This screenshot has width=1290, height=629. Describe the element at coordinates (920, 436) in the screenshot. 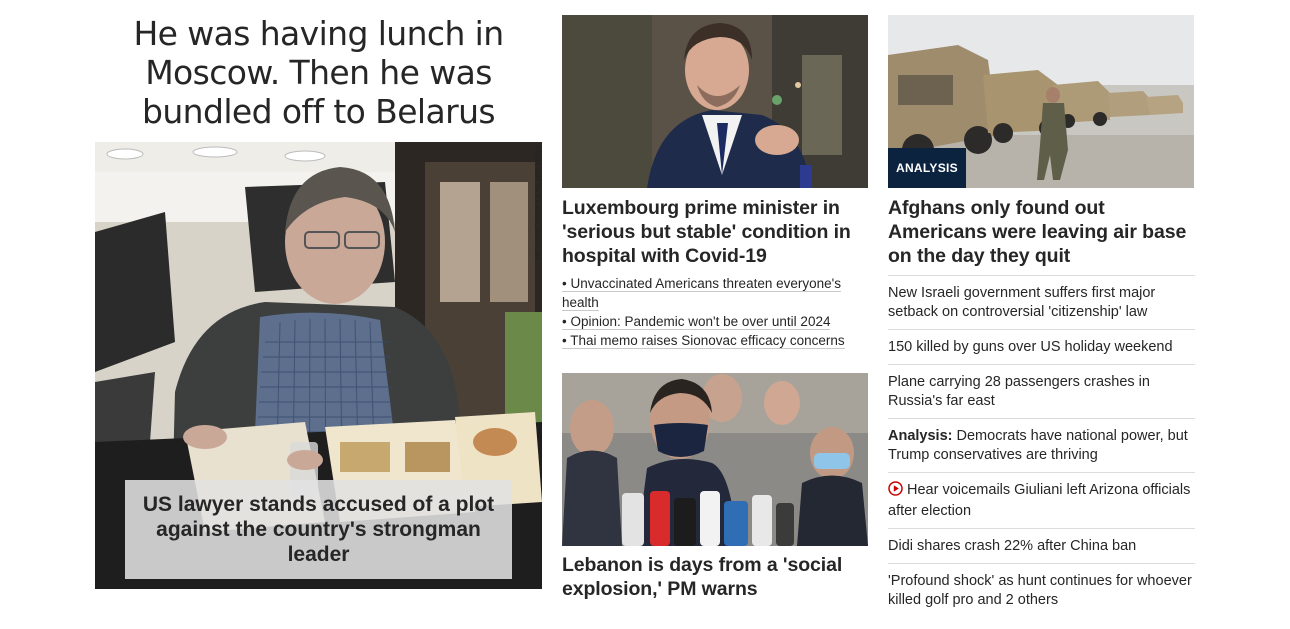

I see `analysis-prefix: Analysis:` at that location.